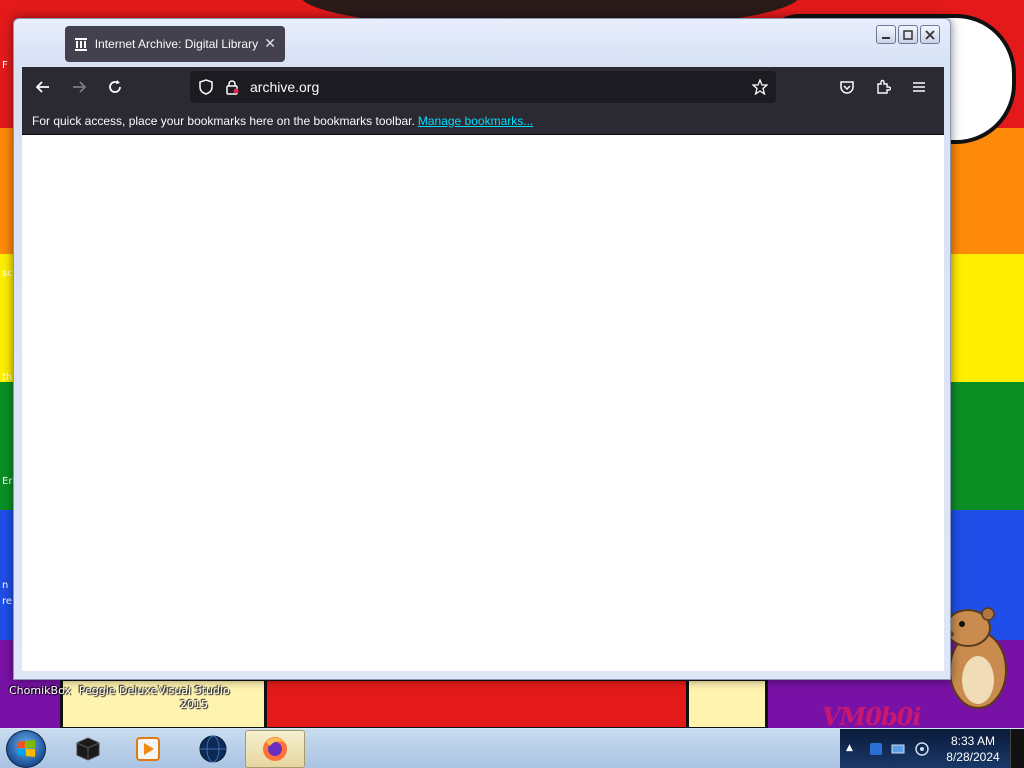 This screenshot has height=768, width=1024. What do you see at coordinates (973, 749) in the screenshot?
I see `taskbar-clock: 8:33 AM 8/28/2024` at bounding box center [973, 749].